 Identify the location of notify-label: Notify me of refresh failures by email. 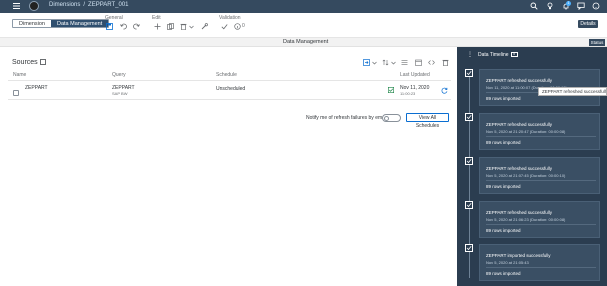
(347, 118).